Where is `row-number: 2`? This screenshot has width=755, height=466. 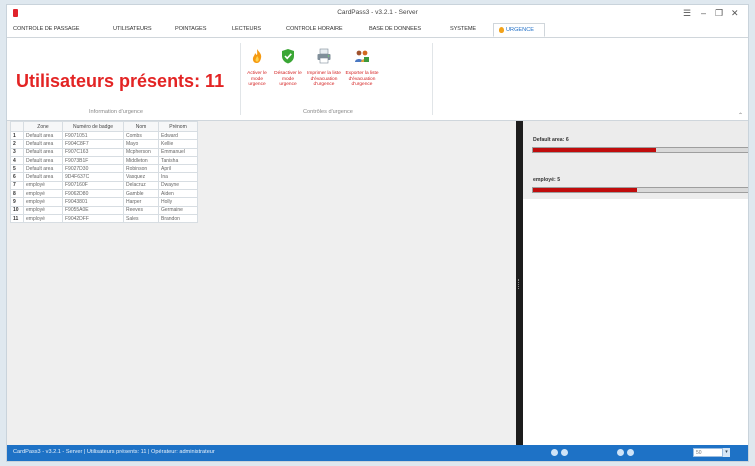 row-number: 2 is located at coordinates (17, 144).